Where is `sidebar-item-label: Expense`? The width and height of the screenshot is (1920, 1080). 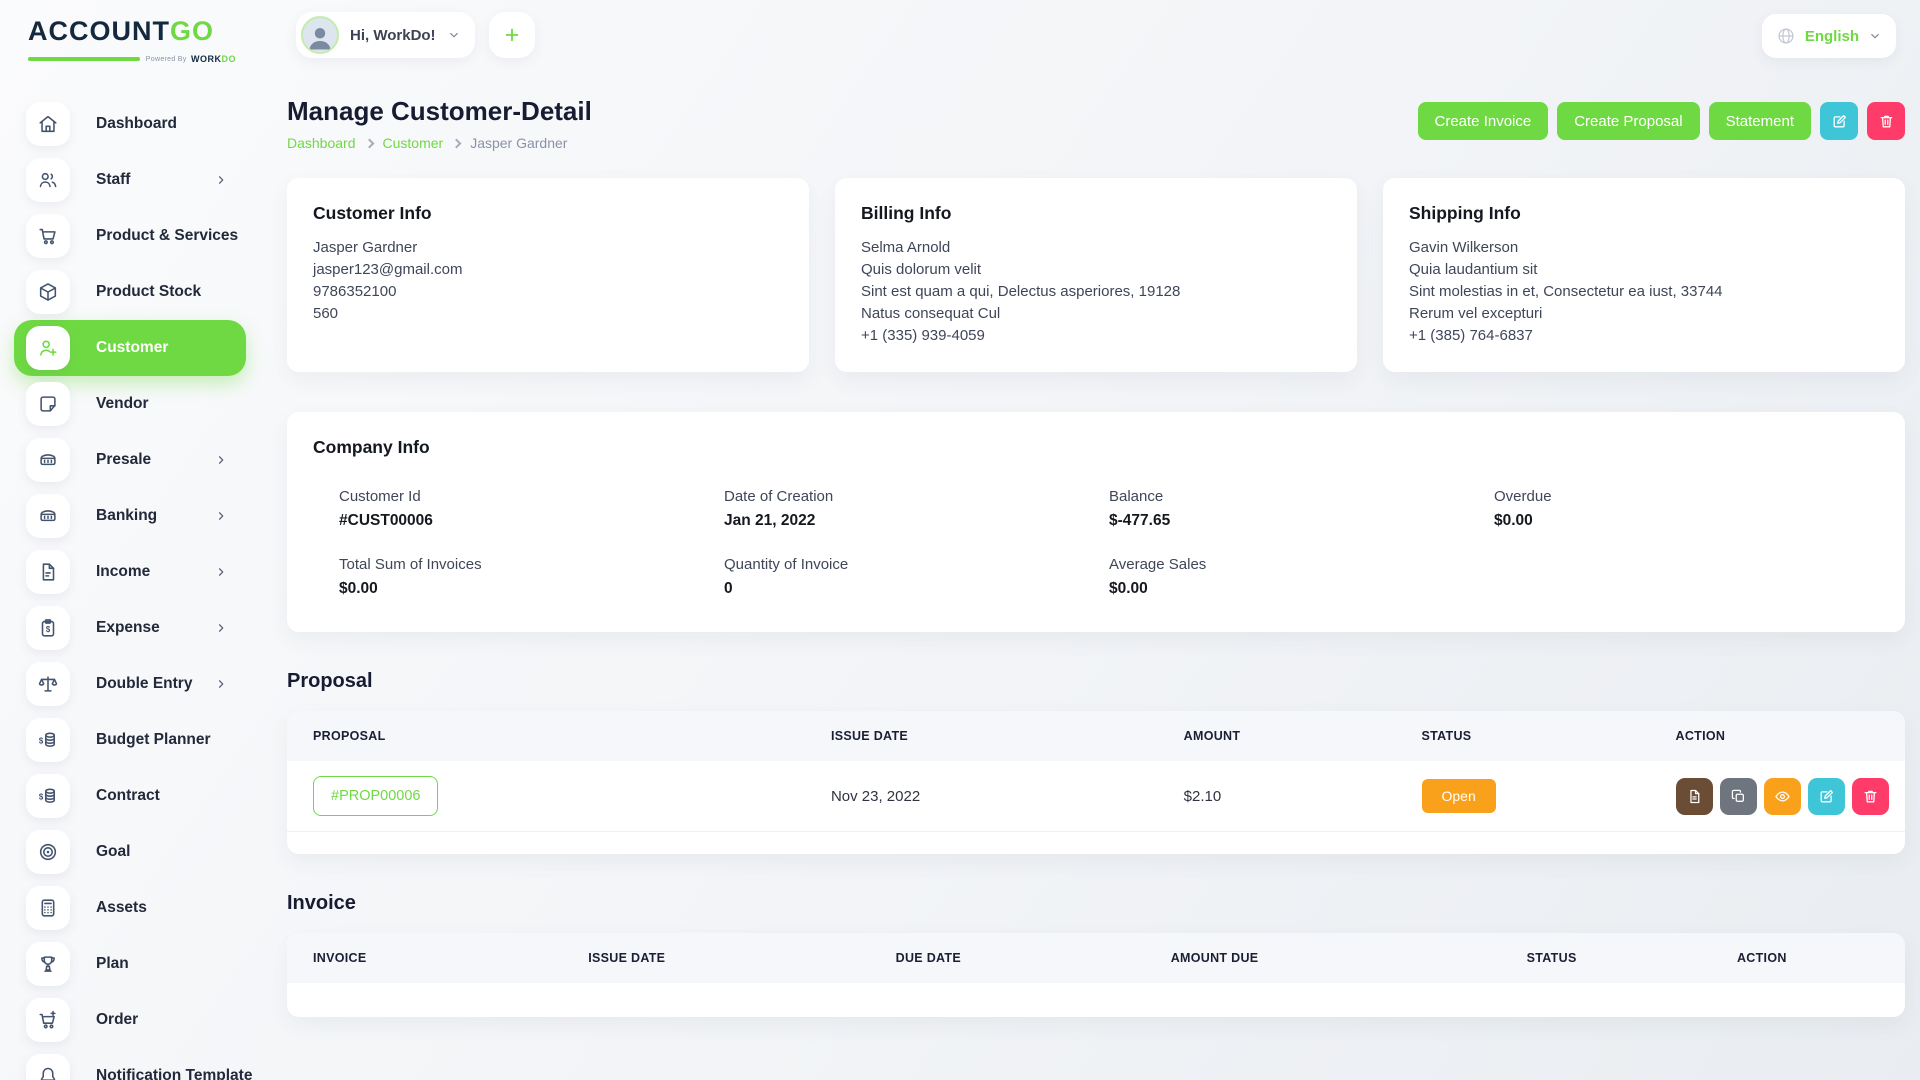 sidebar-item-label: Expense is located at coordinates (128, 627).